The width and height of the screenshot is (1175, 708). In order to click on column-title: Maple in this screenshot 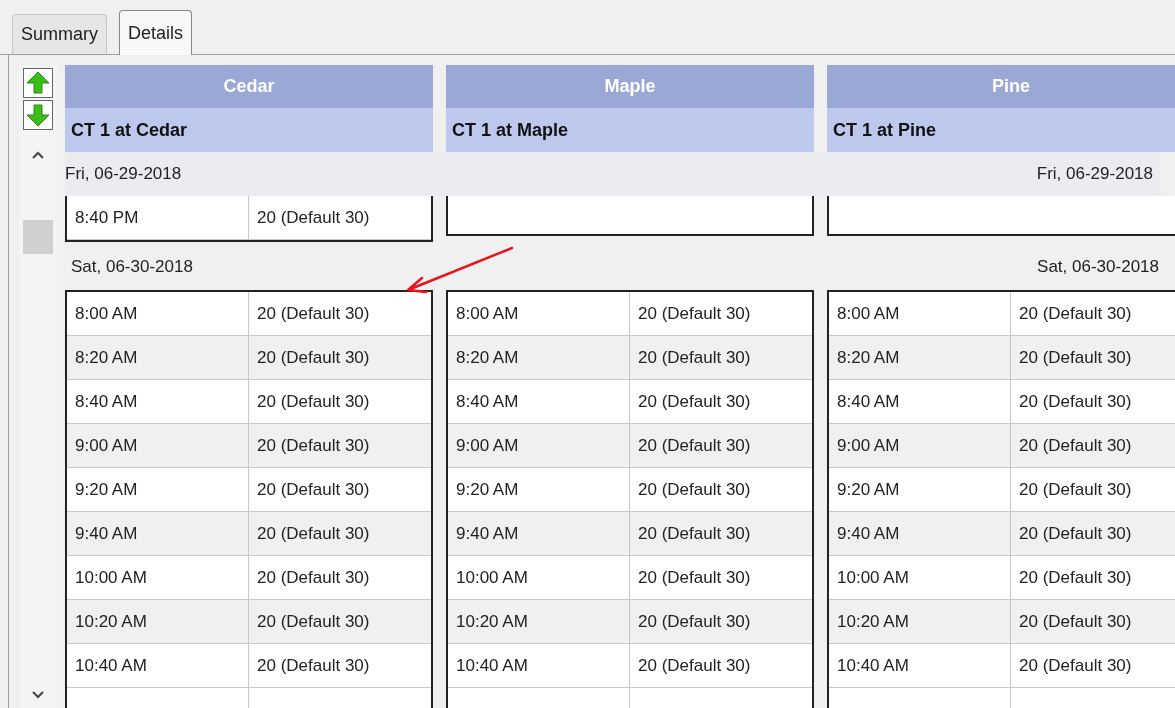, I will do `click(630, 86)`.